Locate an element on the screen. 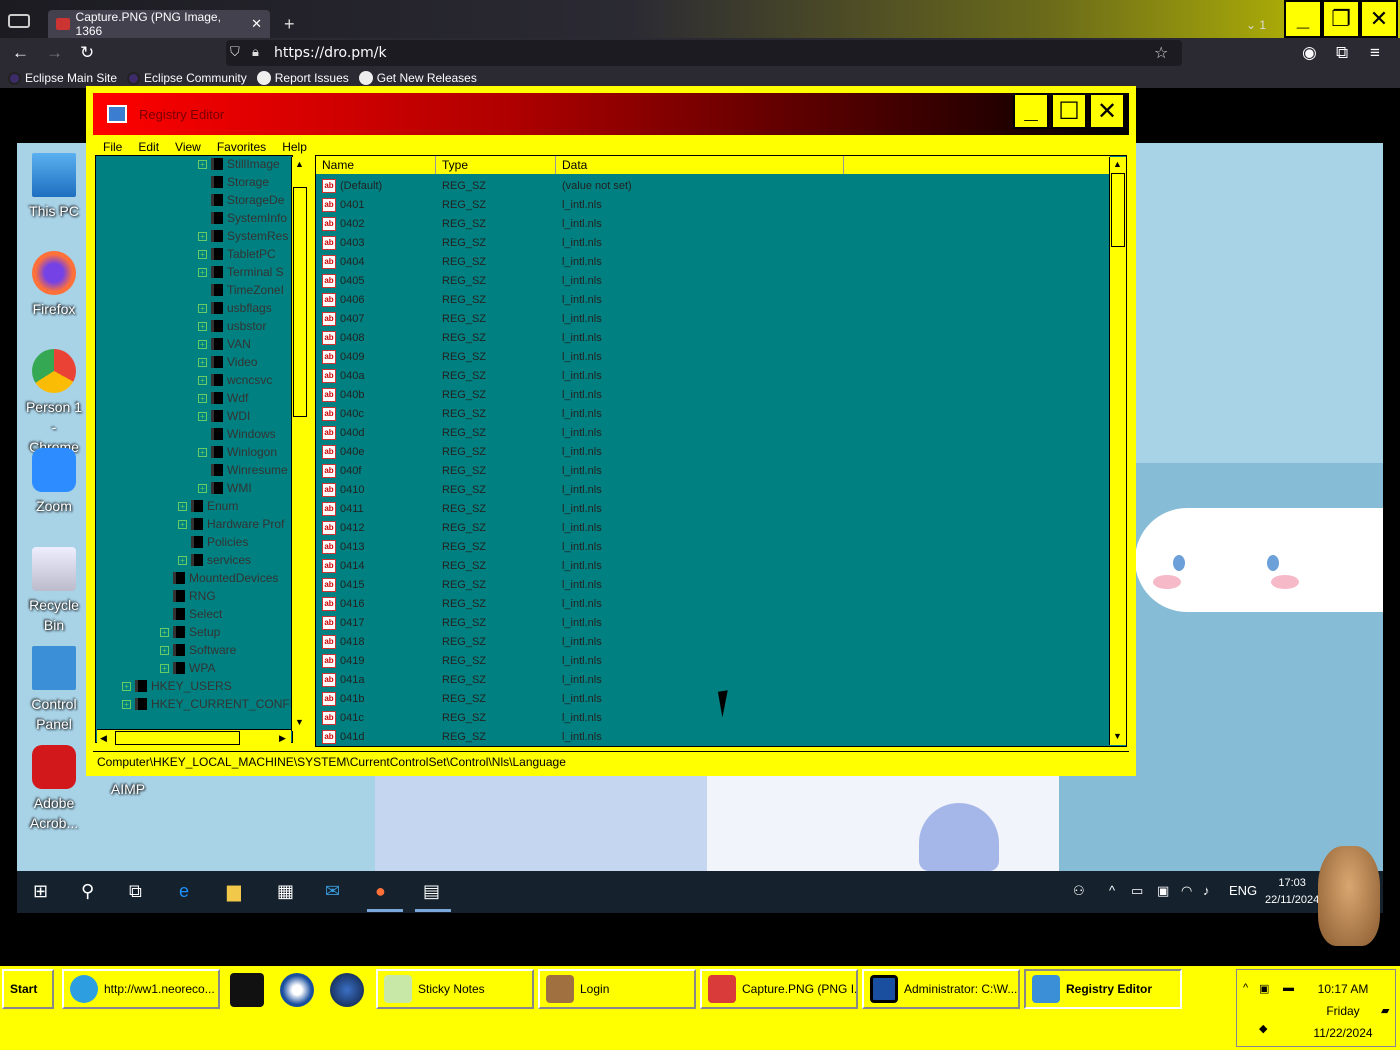 This screenshot has height=1050, width=1400. value-row: ab 0417 REG_SZ l_intl.nls is located at coordinates (713, 622).